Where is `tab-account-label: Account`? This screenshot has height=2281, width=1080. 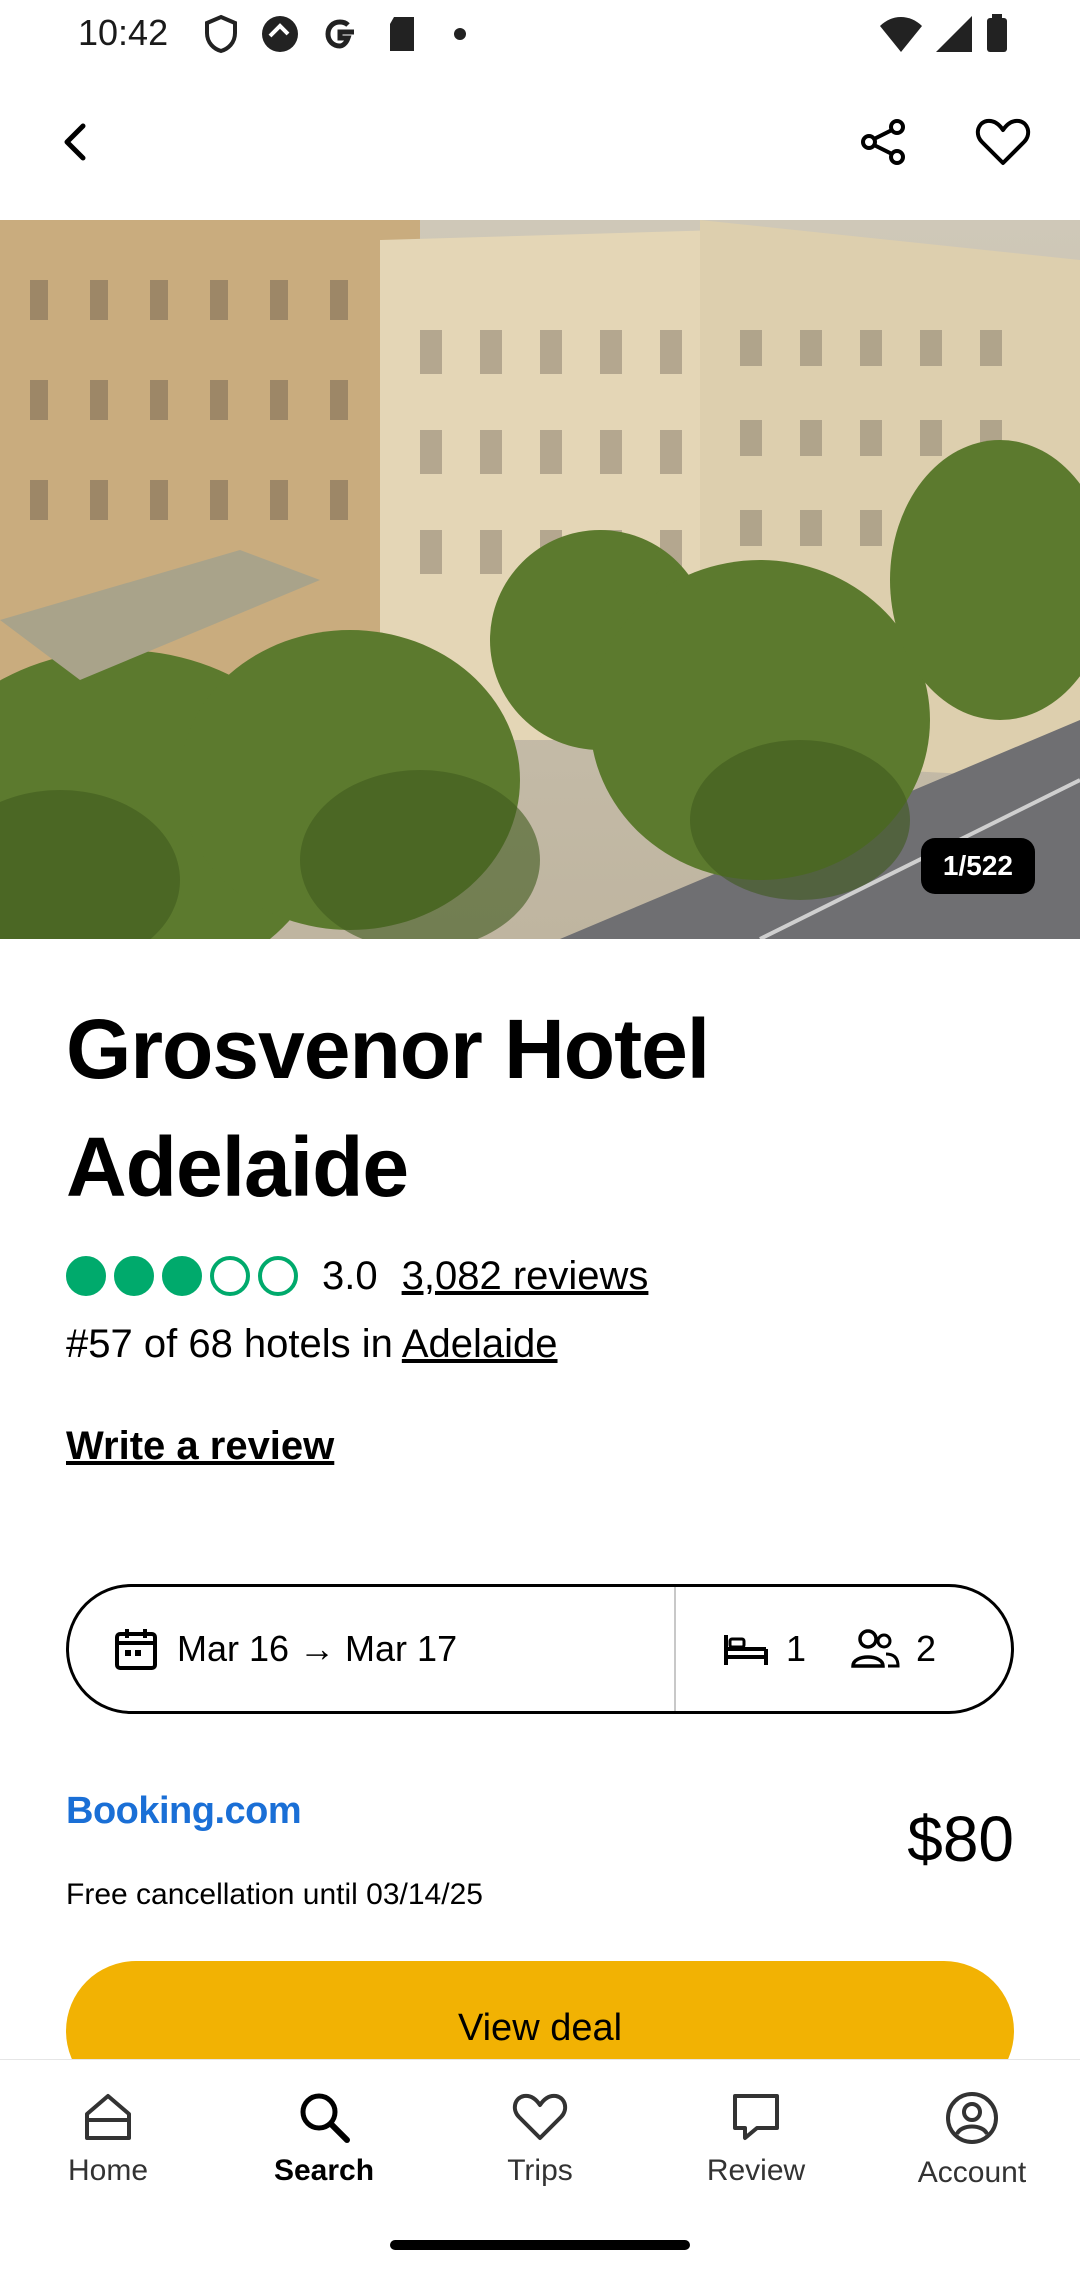
tab-account-label: Account is located at coordinates (972, 2172).